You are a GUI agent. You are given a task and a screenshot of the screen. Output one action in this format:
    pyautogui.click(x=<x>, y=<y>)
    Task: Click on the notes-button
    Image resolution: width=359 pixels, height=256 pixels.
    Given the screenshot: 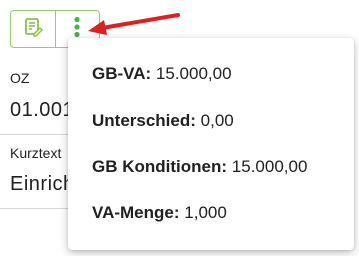 What is the action you would take?
    pyautogui.click(x=33, y=29)
    